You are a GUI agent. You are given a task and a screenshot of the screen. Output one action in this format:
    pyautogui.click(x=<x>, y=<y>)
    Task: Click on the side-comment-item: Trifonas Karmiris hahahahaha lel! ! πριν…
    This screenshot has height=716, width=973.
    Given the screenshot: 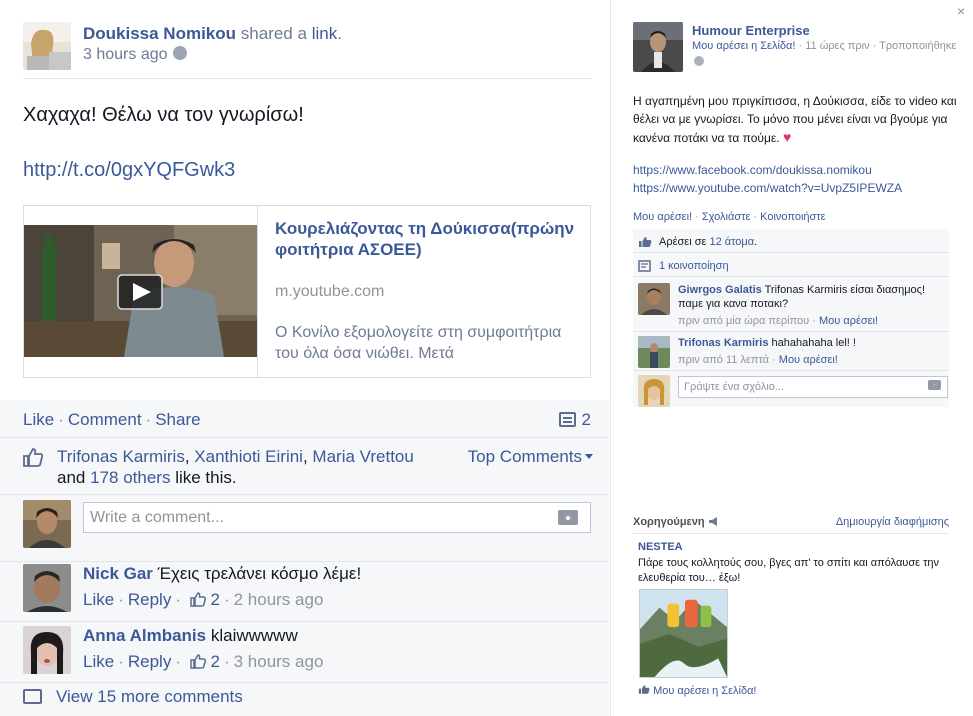 What is the action you would take?
    pyautogui.click(x=791, y=354)
    